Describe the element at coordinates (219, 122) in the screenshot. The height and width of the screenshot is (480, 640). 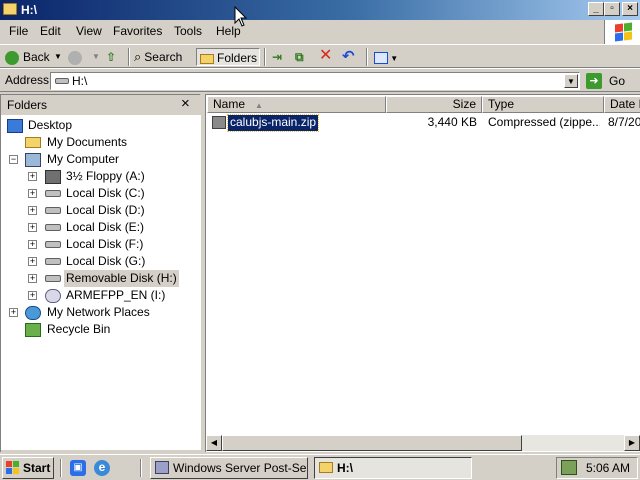
I see `zip-file-icon` at that location.